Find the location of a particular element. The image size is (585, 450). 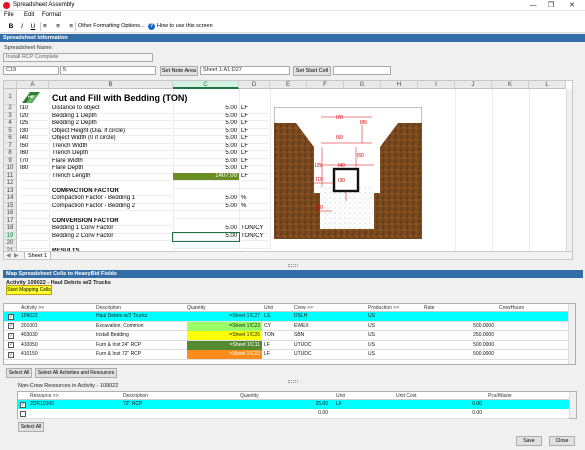

column-header-f: F is located at coordinates (325, 85).